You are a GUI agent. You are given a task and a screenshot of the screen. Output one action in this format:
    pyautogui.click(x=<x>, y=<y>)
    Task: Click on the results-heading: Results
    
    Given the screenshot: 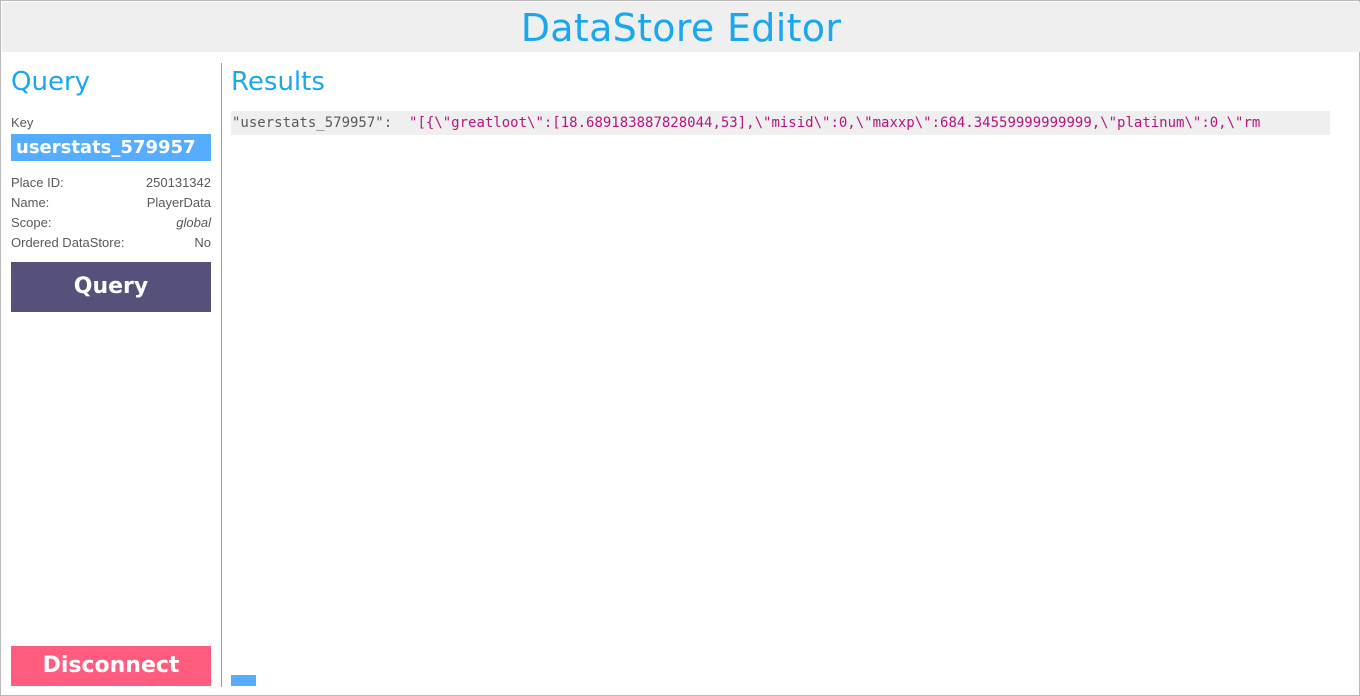 What is the action you would take?
    pyautogui.click(x=278, y=82)
    